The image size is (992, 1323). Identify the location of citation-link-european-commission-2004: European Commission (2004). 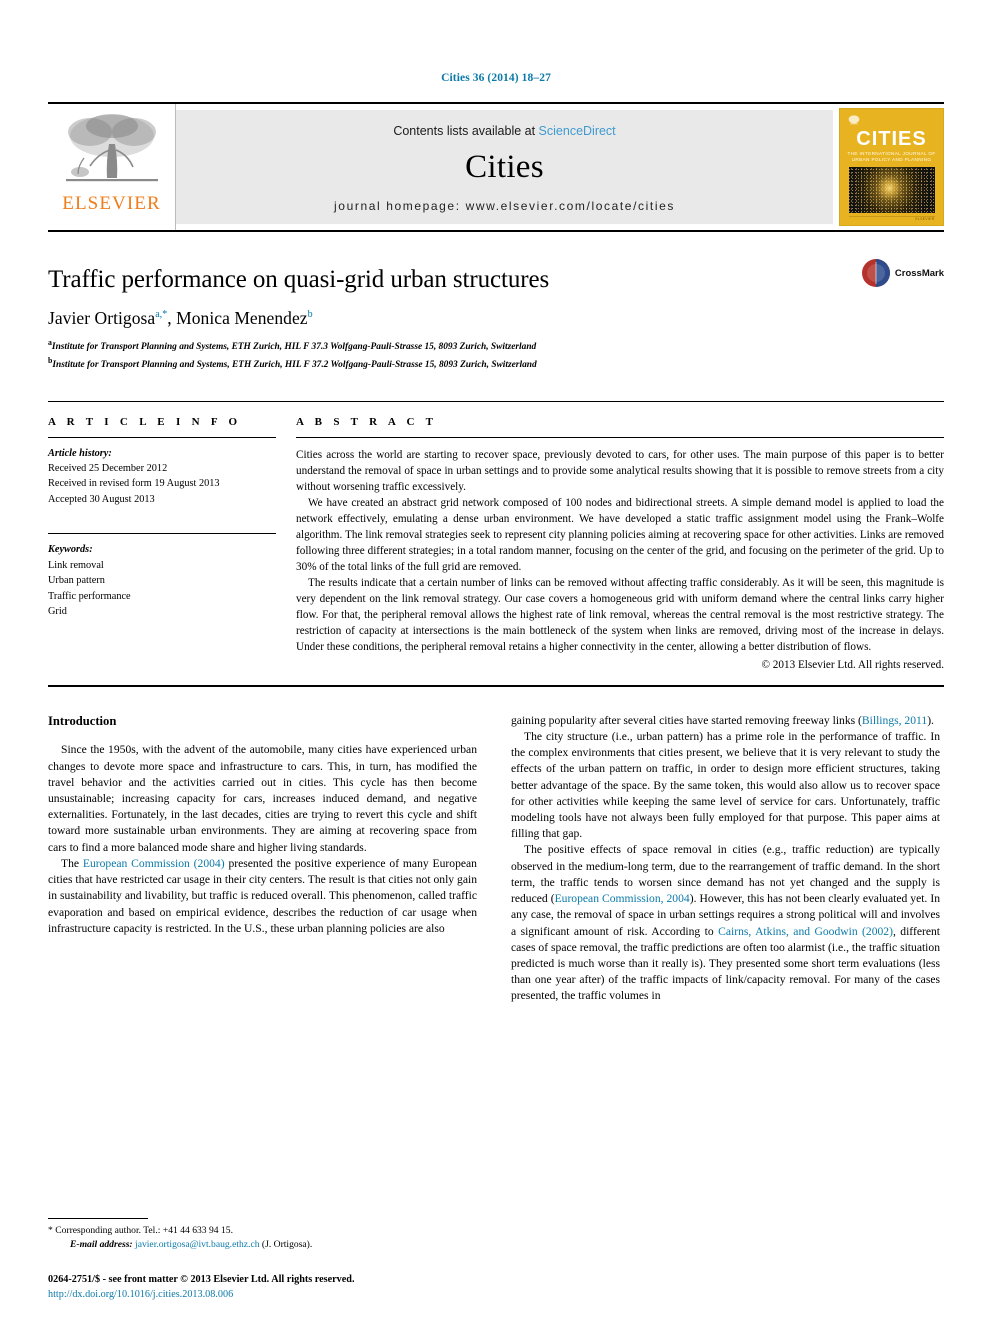
(154, 863).